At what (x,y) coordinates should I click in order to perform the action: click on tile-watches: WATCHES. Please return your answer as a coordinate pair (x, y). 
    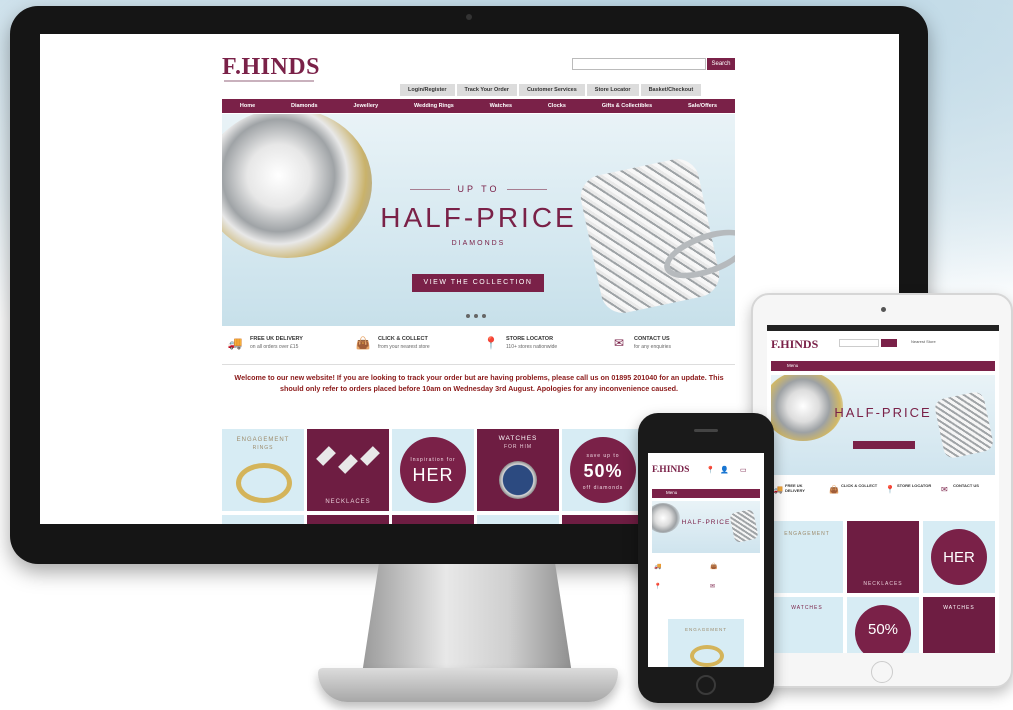
    Looking at the image, I should click on (807, 625).